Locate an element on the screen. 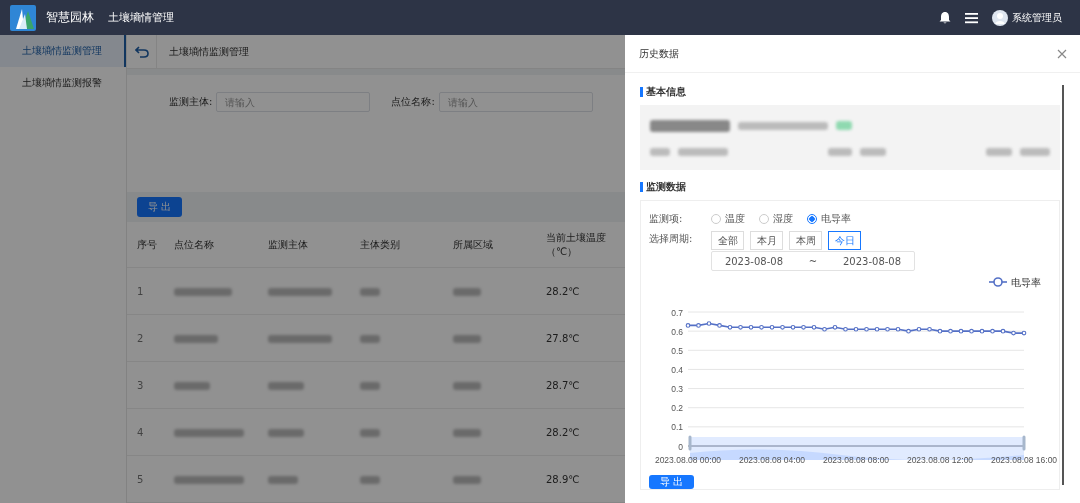 This screenshot has height=503, width=1080. close-icon is located at coordinates (1062, 53).